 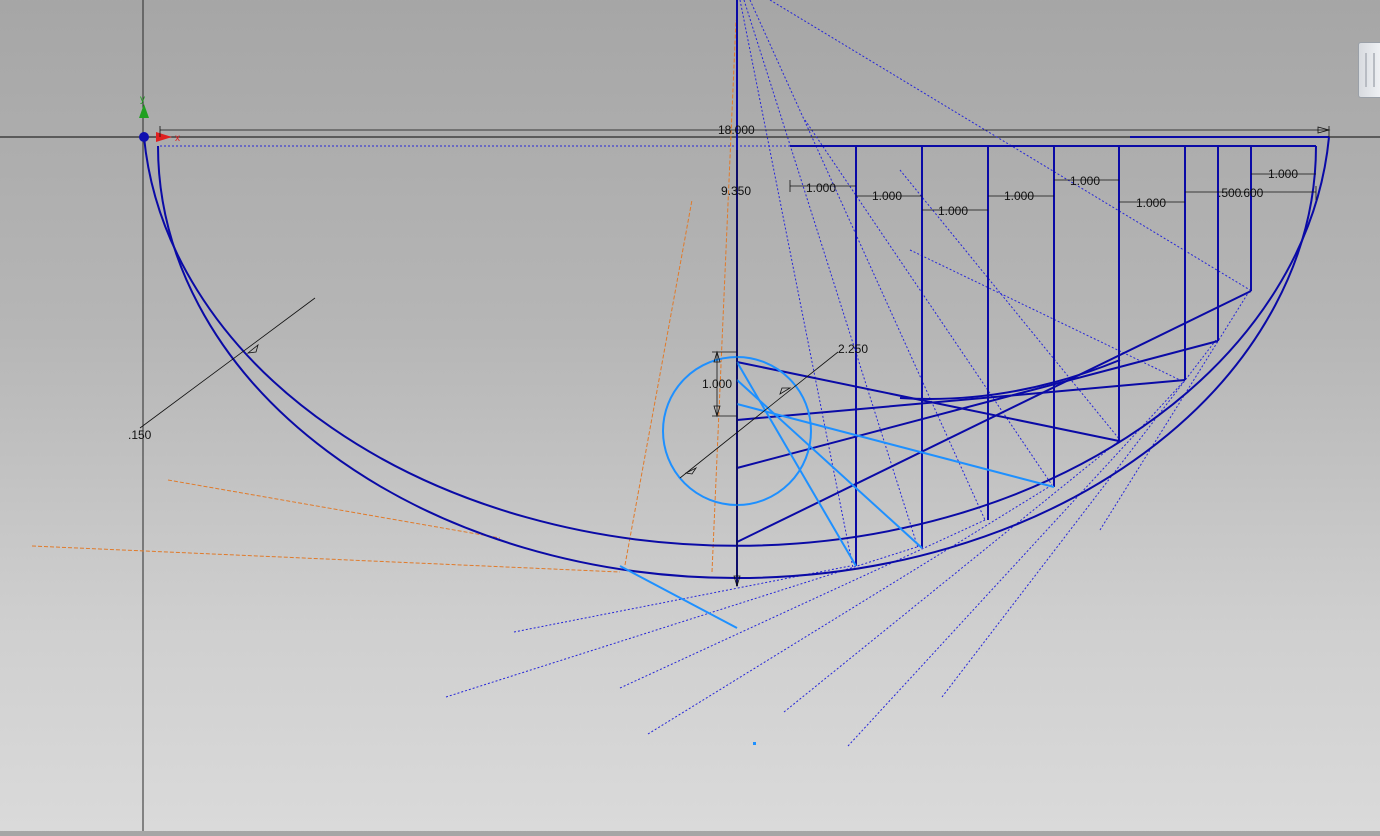 I want to click on y-axis-label: y, so click(x=142, y=99).